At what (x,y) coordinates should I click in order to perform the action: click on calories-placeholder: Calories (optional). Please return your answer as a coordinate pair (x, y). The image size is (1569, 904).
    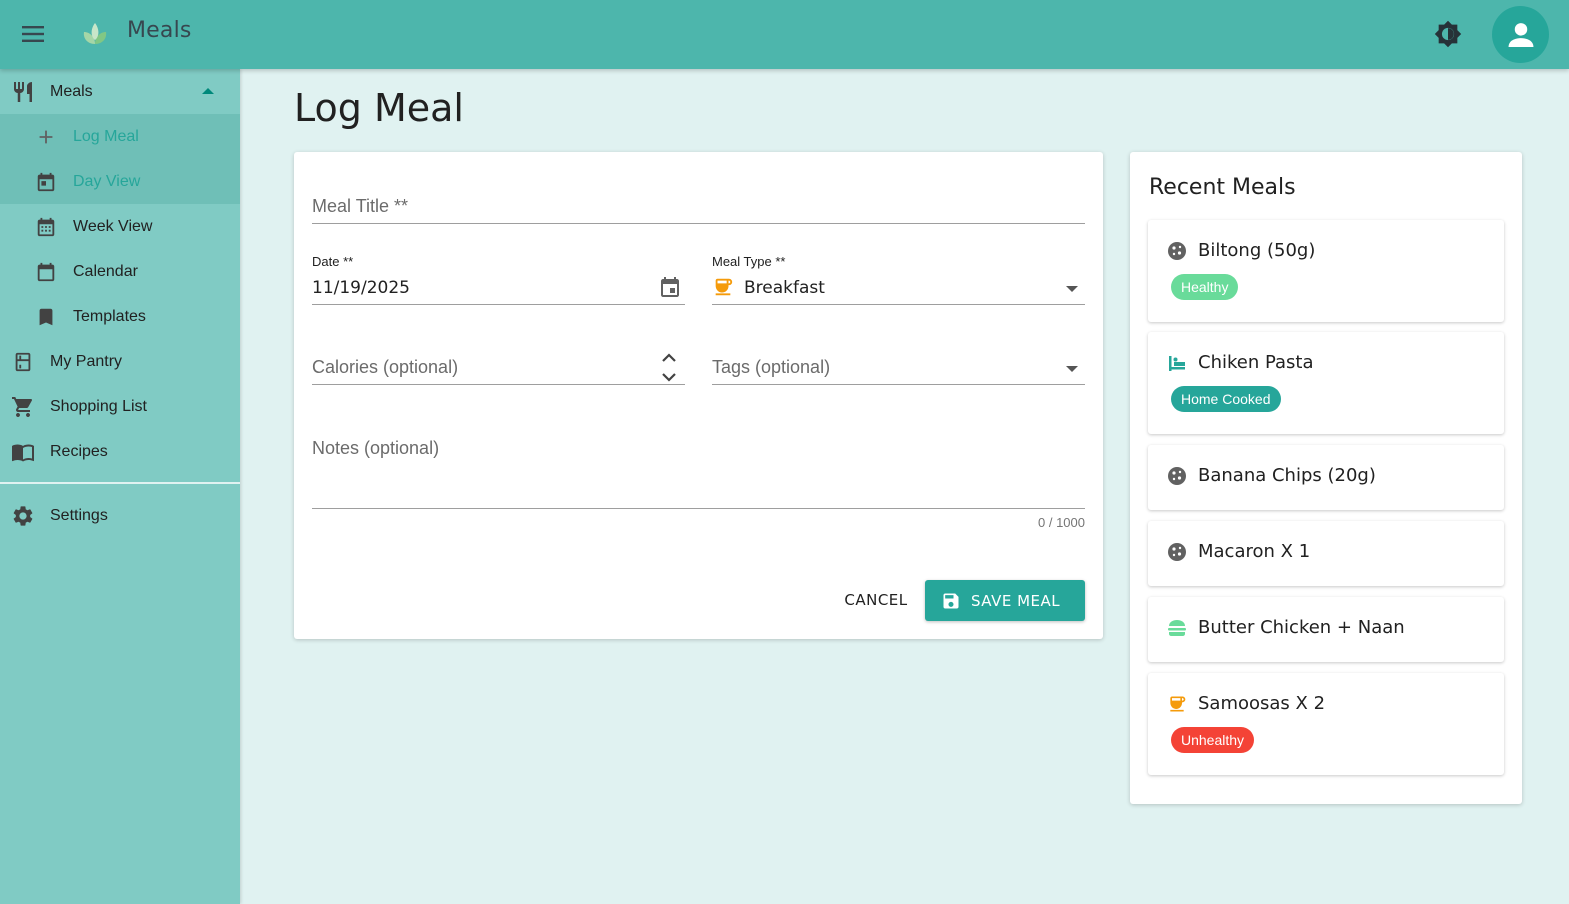
    Looking at the image, I should click on (385, 367).